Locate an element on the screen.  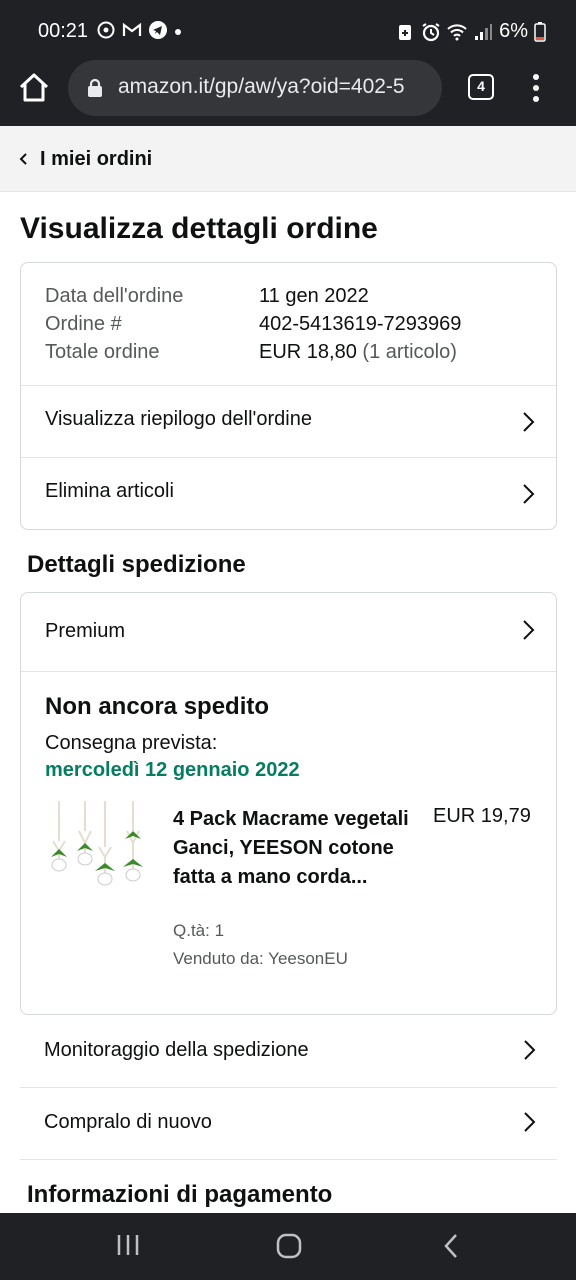
chevron-left-icon is located at coordinates (23, 159).